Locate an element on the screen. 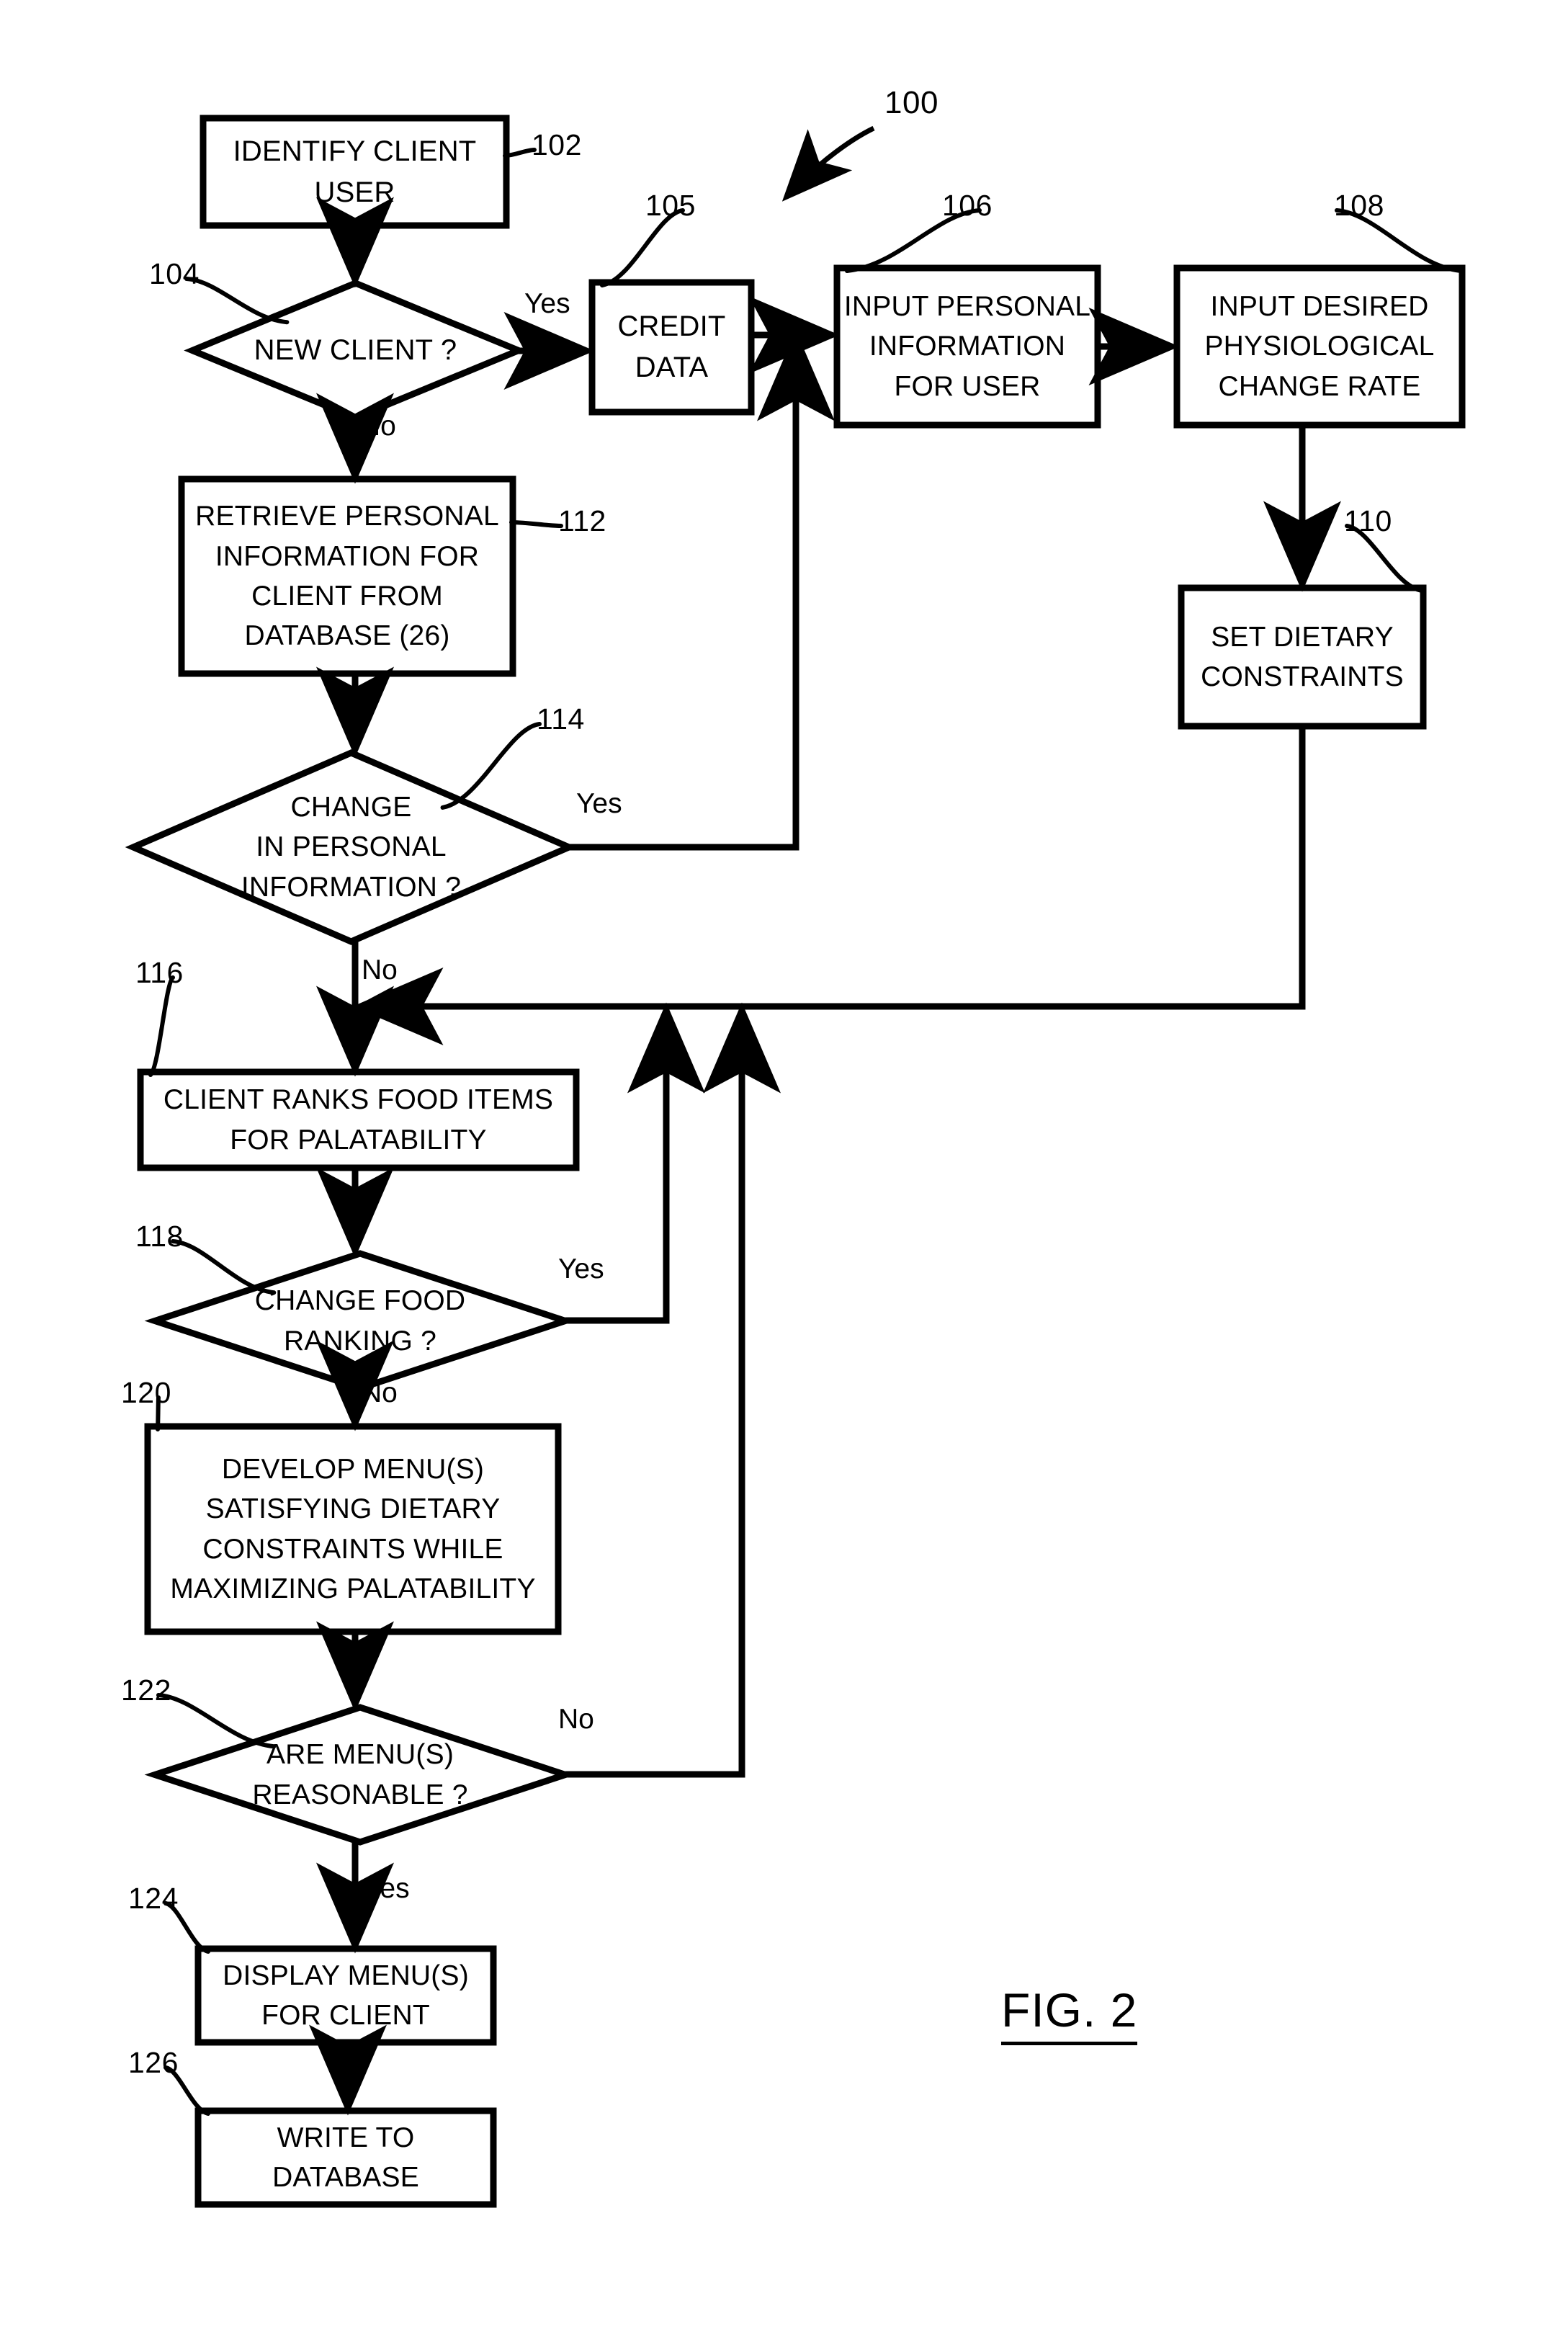 This screenshot has width=1568, height=2337. reference-numeral-116: 116 is located at coordinates (159, 973).